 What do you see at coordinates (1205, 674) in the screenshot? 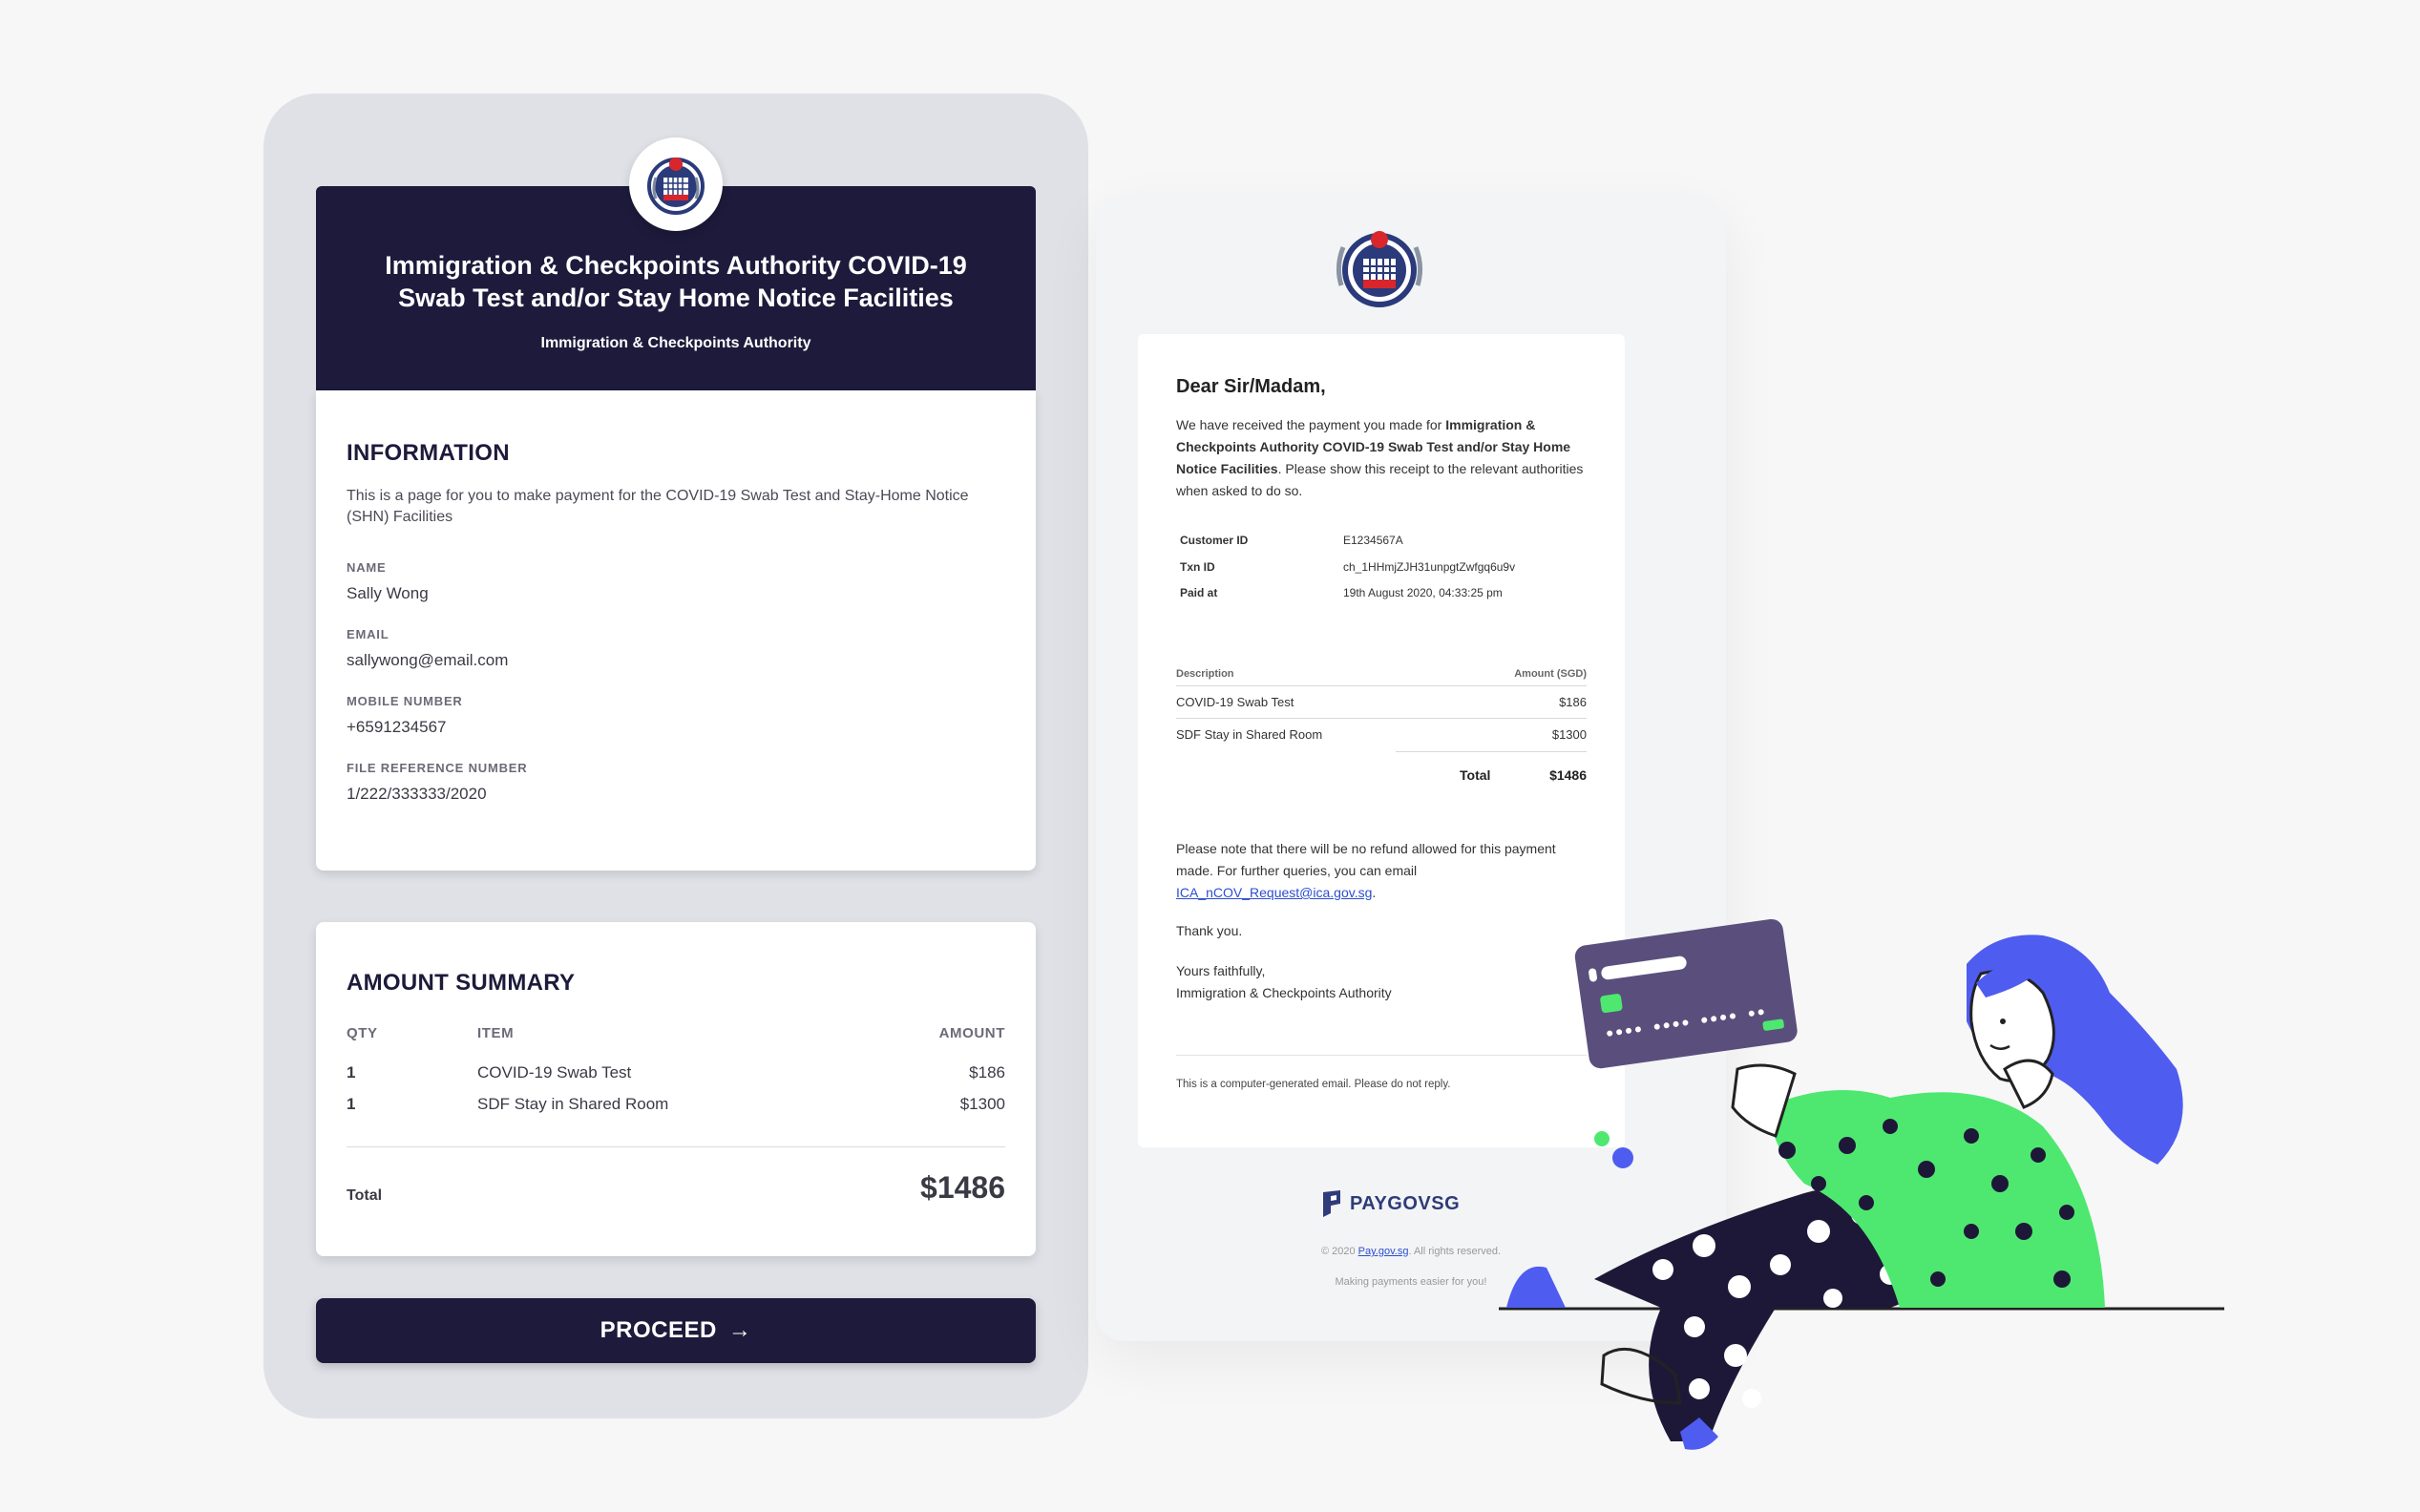
I see `description-header: Description` at bounding box center [1205, 674].